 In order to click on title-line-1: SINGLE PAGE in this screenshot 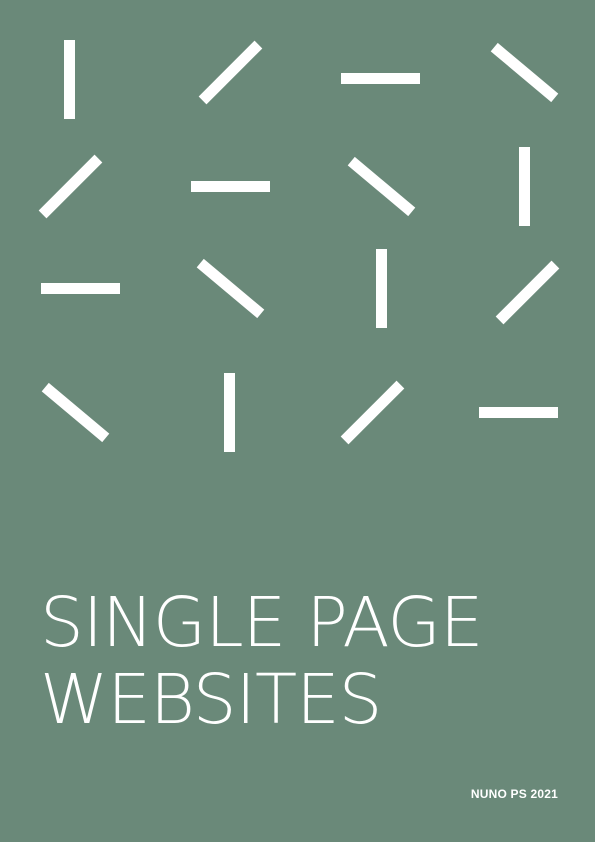, I will do `click(261, 623)`.